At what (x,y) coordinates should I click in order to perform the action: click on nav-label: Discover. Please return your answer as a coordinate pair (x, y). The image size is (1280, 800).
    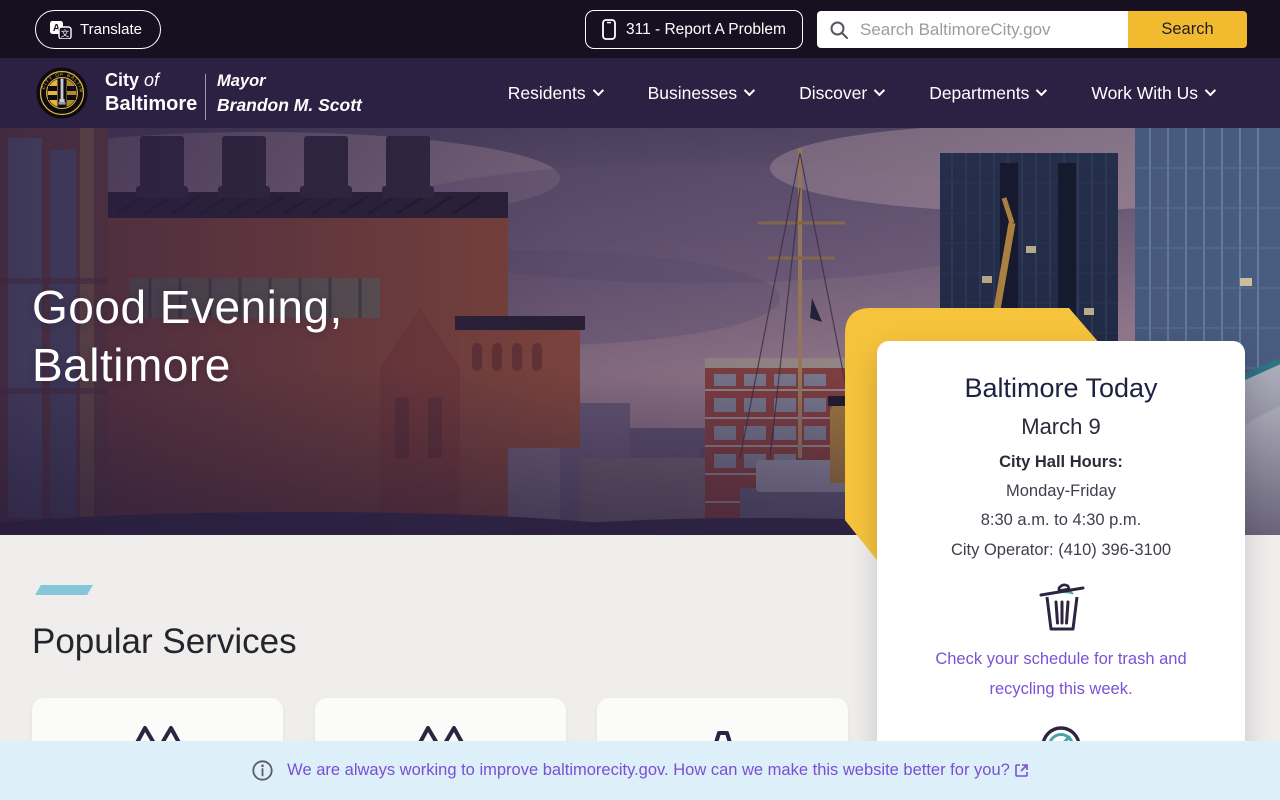
    Looking at the image, I should click on (833, 92).